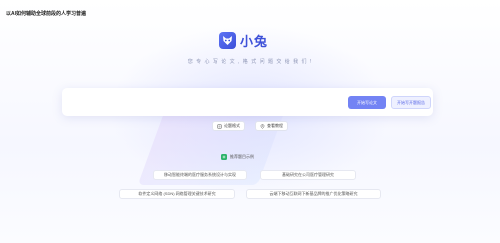  What do you see at coordinates (250, 62) in the screenshot?
I see `slogan: 您 专 心 写 论 文 , 格 式 问 题 交 给 我 们 !` at bounding box center [250, 62].